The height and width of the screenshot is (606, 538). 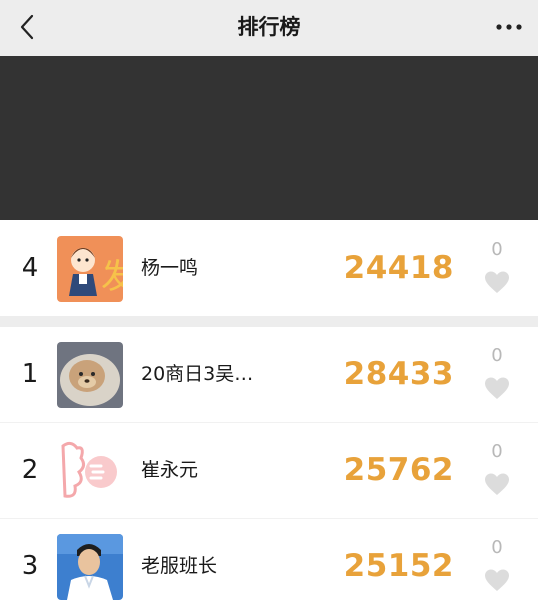 I want to click on step-count: 24418, so click(x=398, y=268).